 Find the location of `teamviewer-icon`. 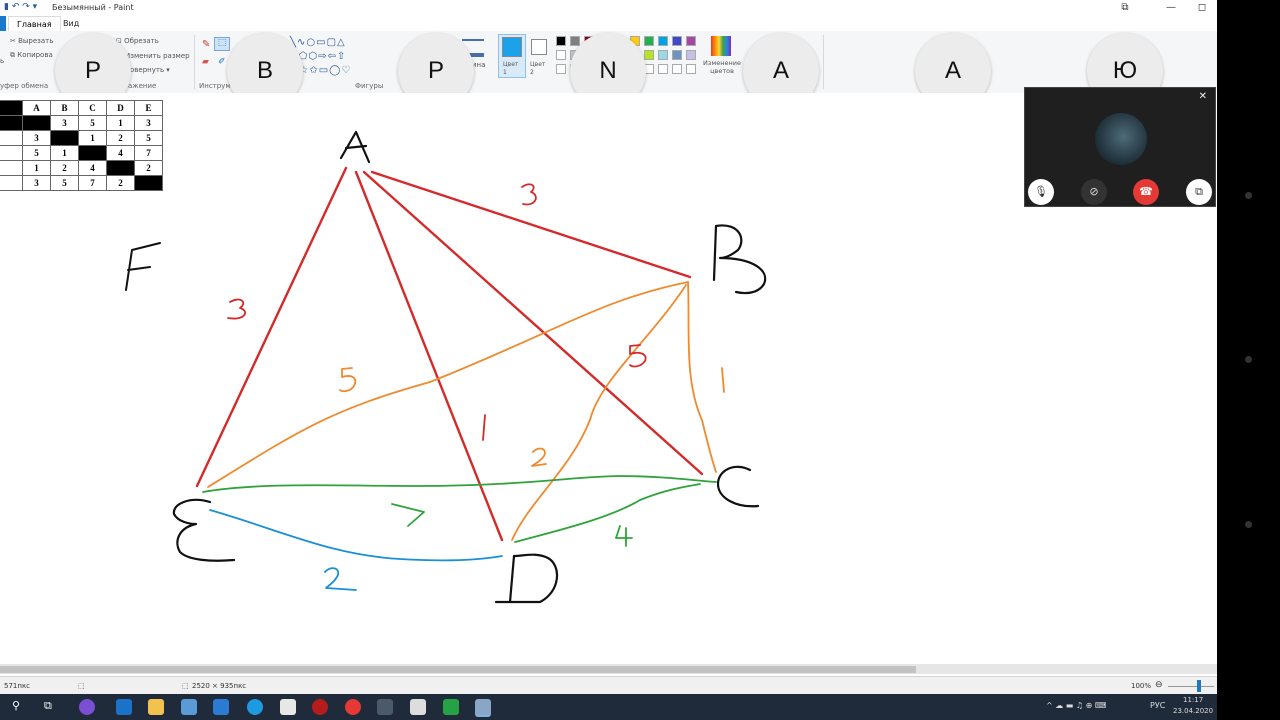

teamviewer-icon is located at coordinates (255, 707).